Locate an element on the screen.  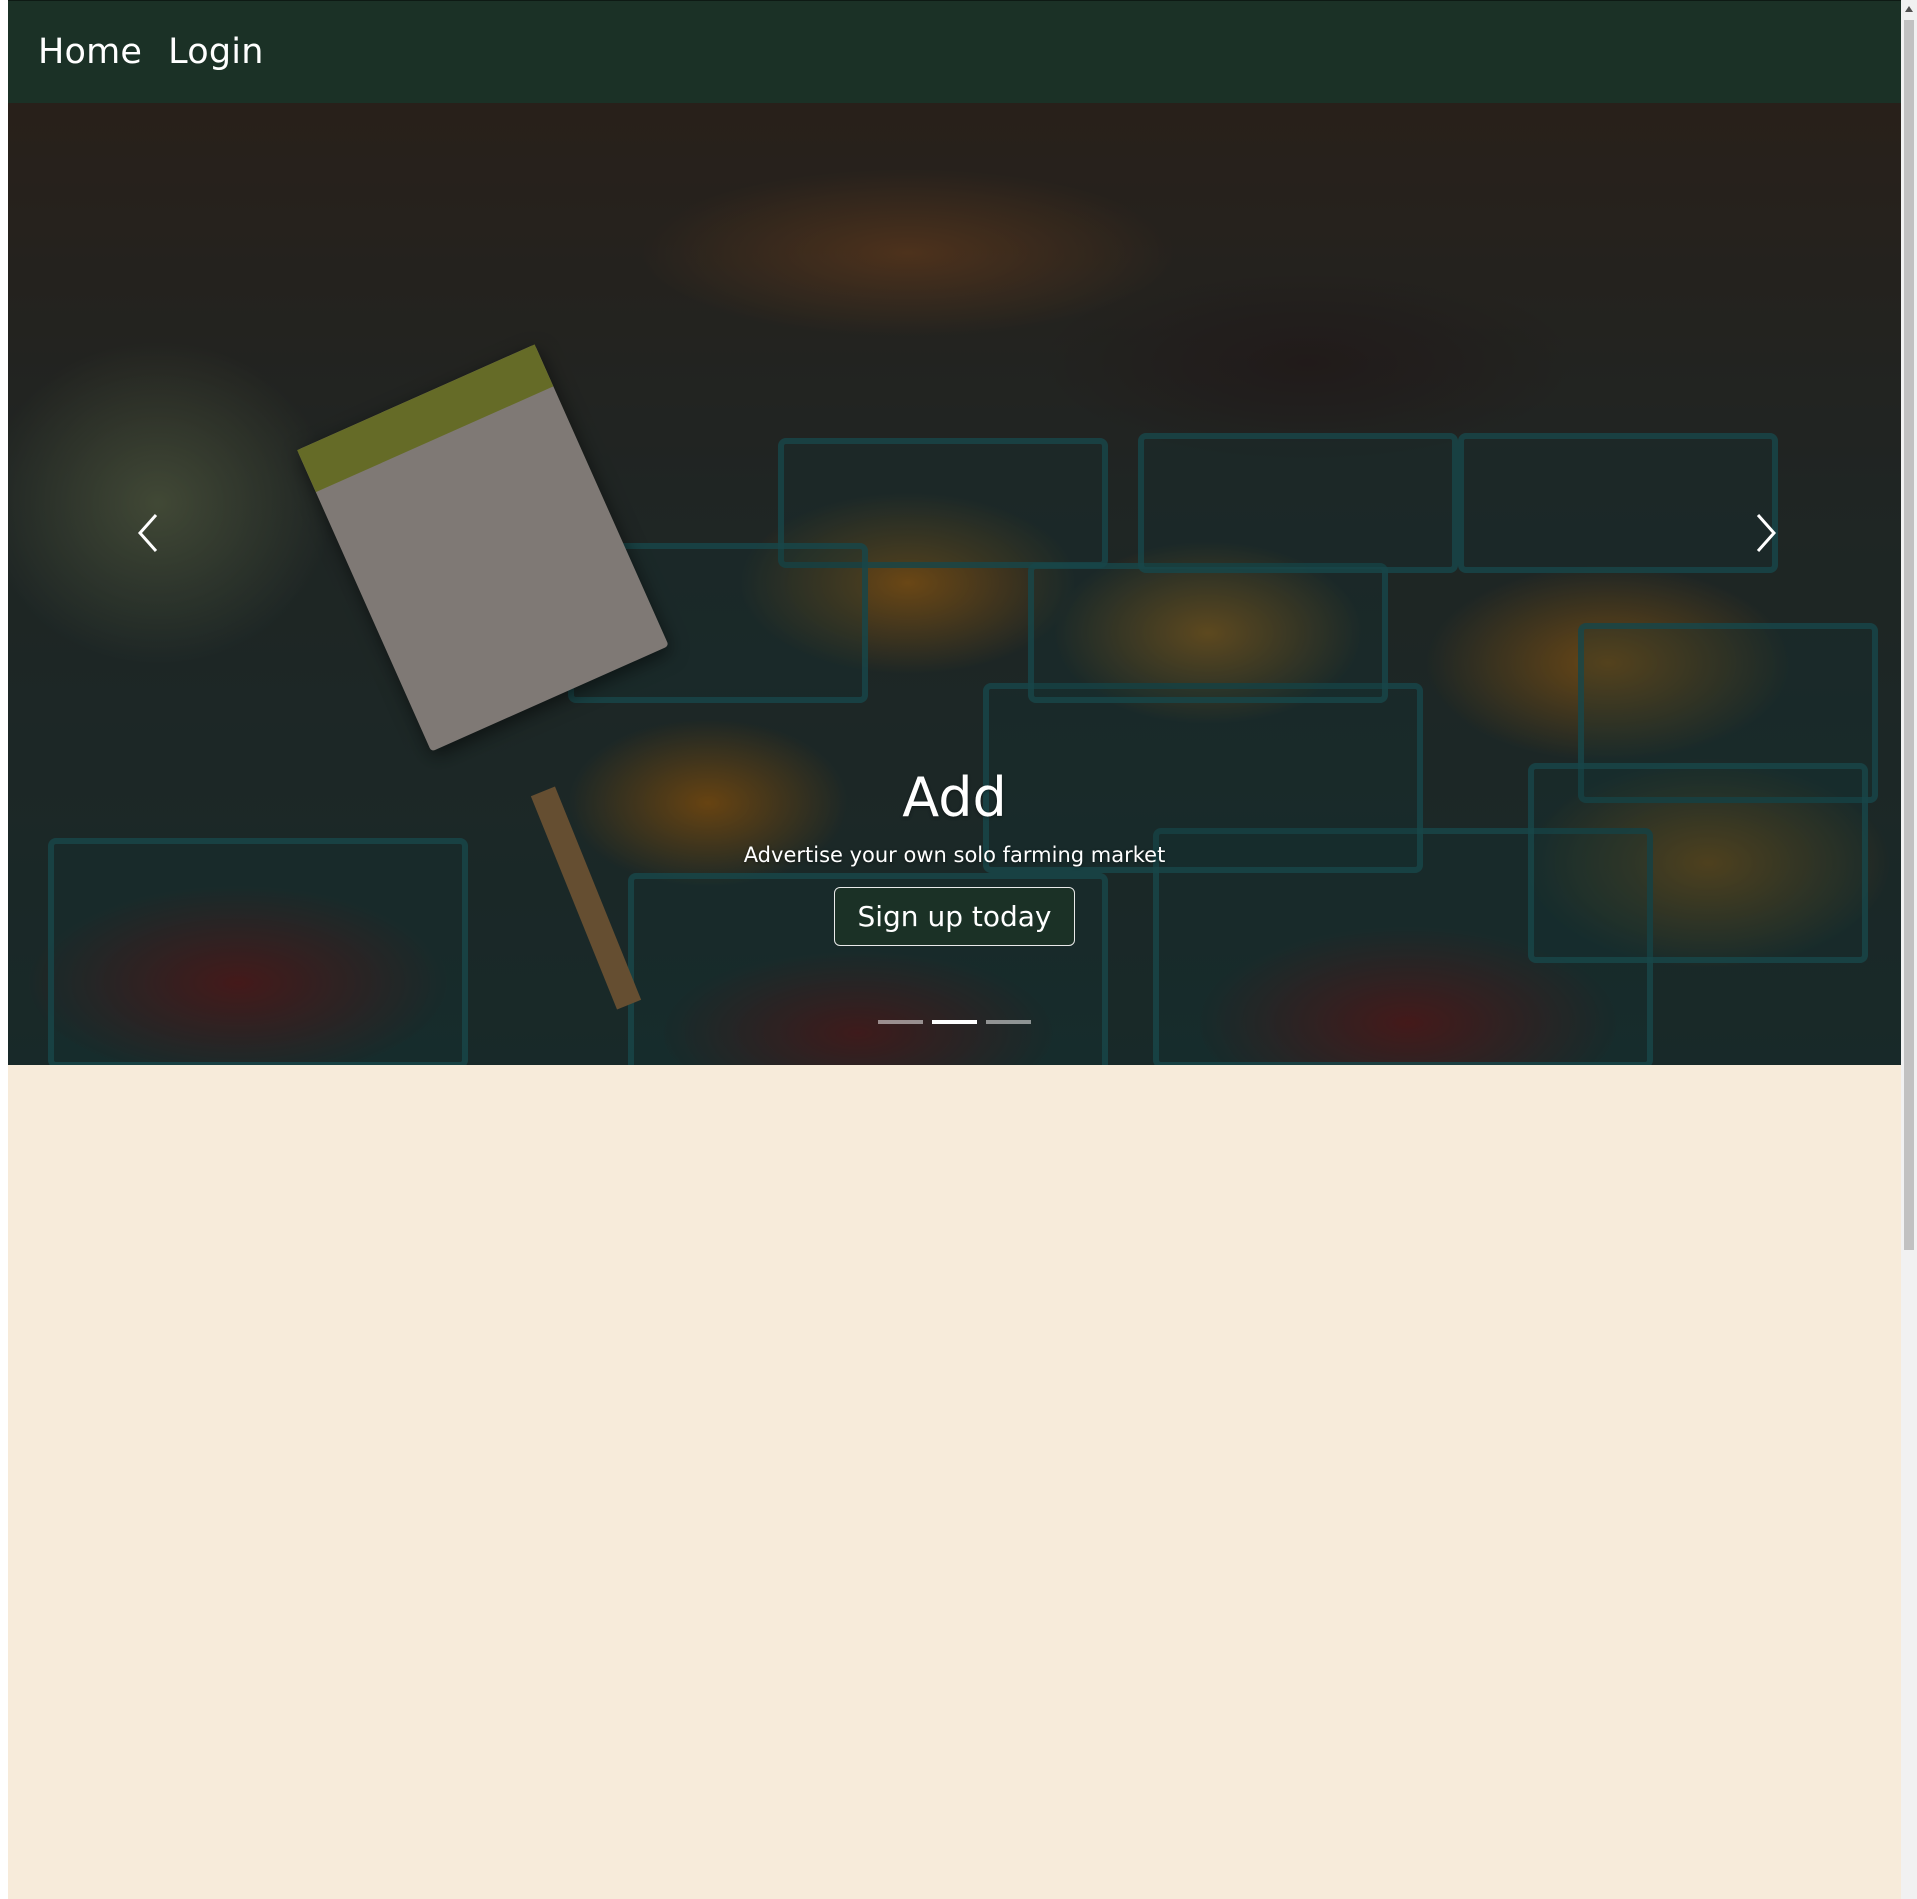
carousel-prev-button is located at coordinates (148, 533).